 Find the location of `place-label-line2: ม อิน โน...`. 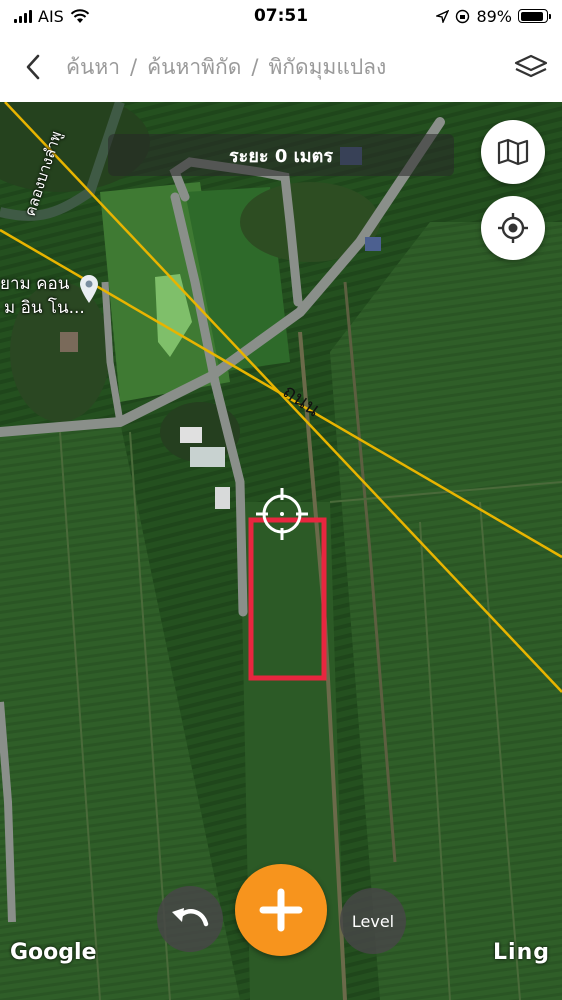

place-label-line2: ม อิน โน... is located at coordinates (44, 308).